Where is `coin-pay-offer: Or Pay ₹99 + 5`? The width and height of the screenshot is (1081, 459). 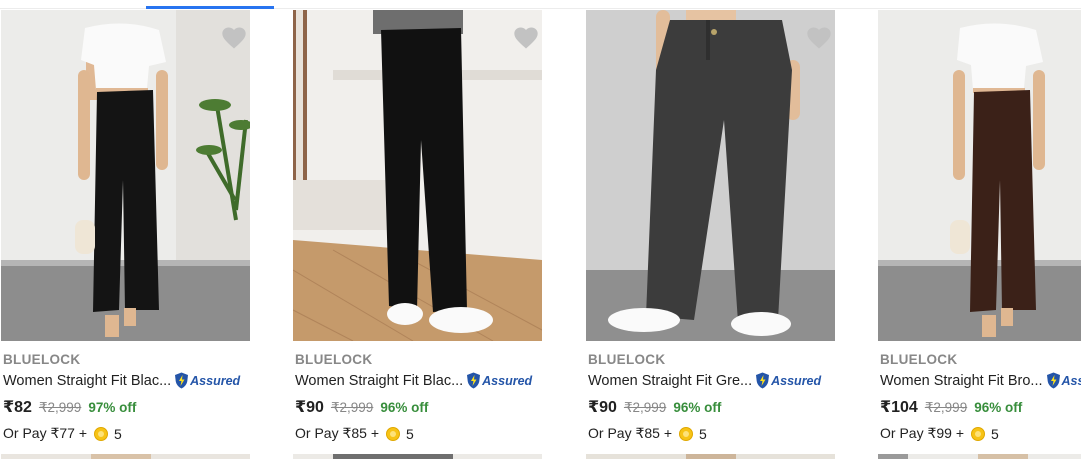
coin-pay-offer: Or Pay ₹99 + 5 is located at coordinates (939, 433).